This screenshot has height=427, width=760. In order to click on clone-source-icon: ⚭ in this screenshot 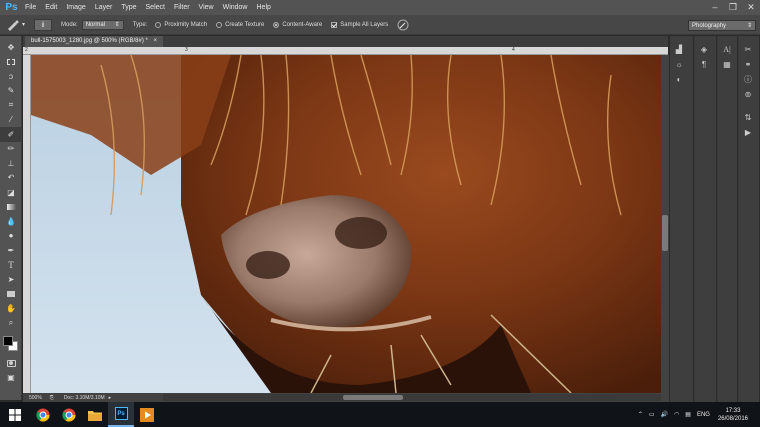, I will do `click(748, 64)`.